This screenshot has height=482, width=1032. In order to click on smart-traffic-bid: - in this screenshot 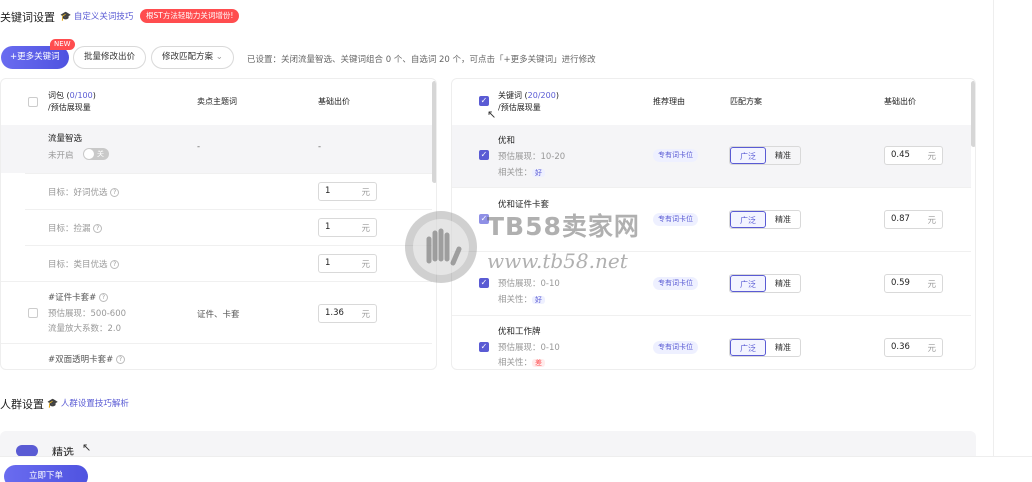, I will do `click(320, 147)`.